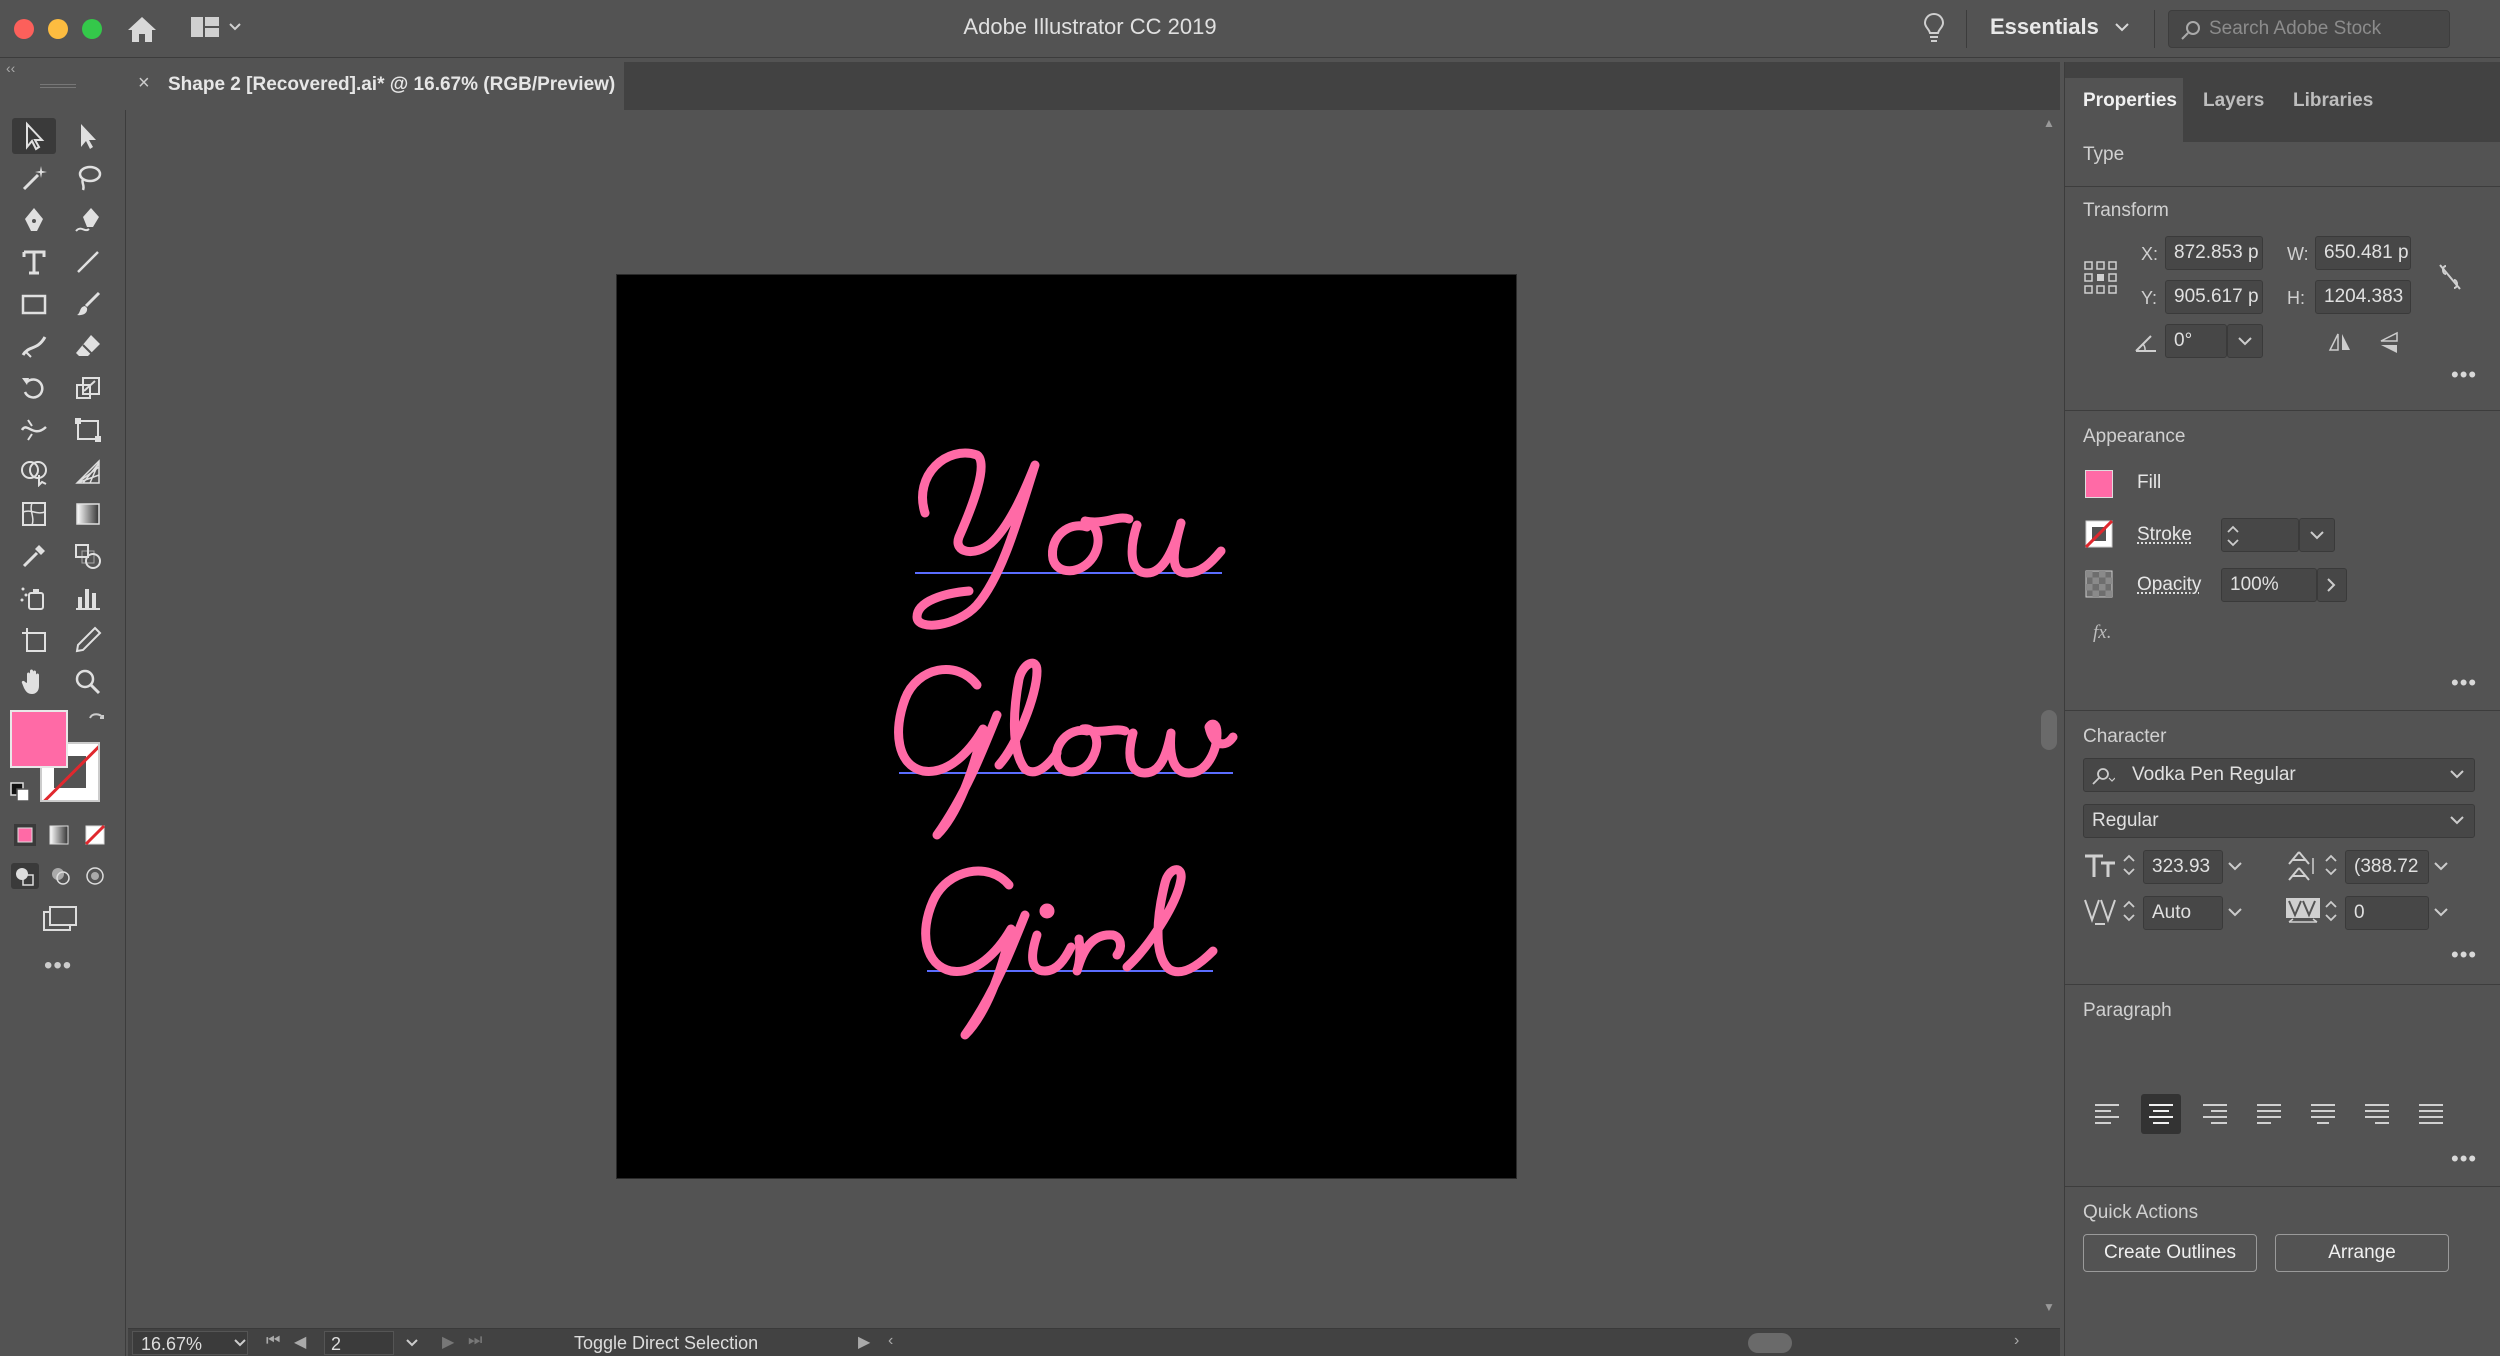 The image size is (2500, 1356). I want to click on hand-tool-icon, so click(34, 682).